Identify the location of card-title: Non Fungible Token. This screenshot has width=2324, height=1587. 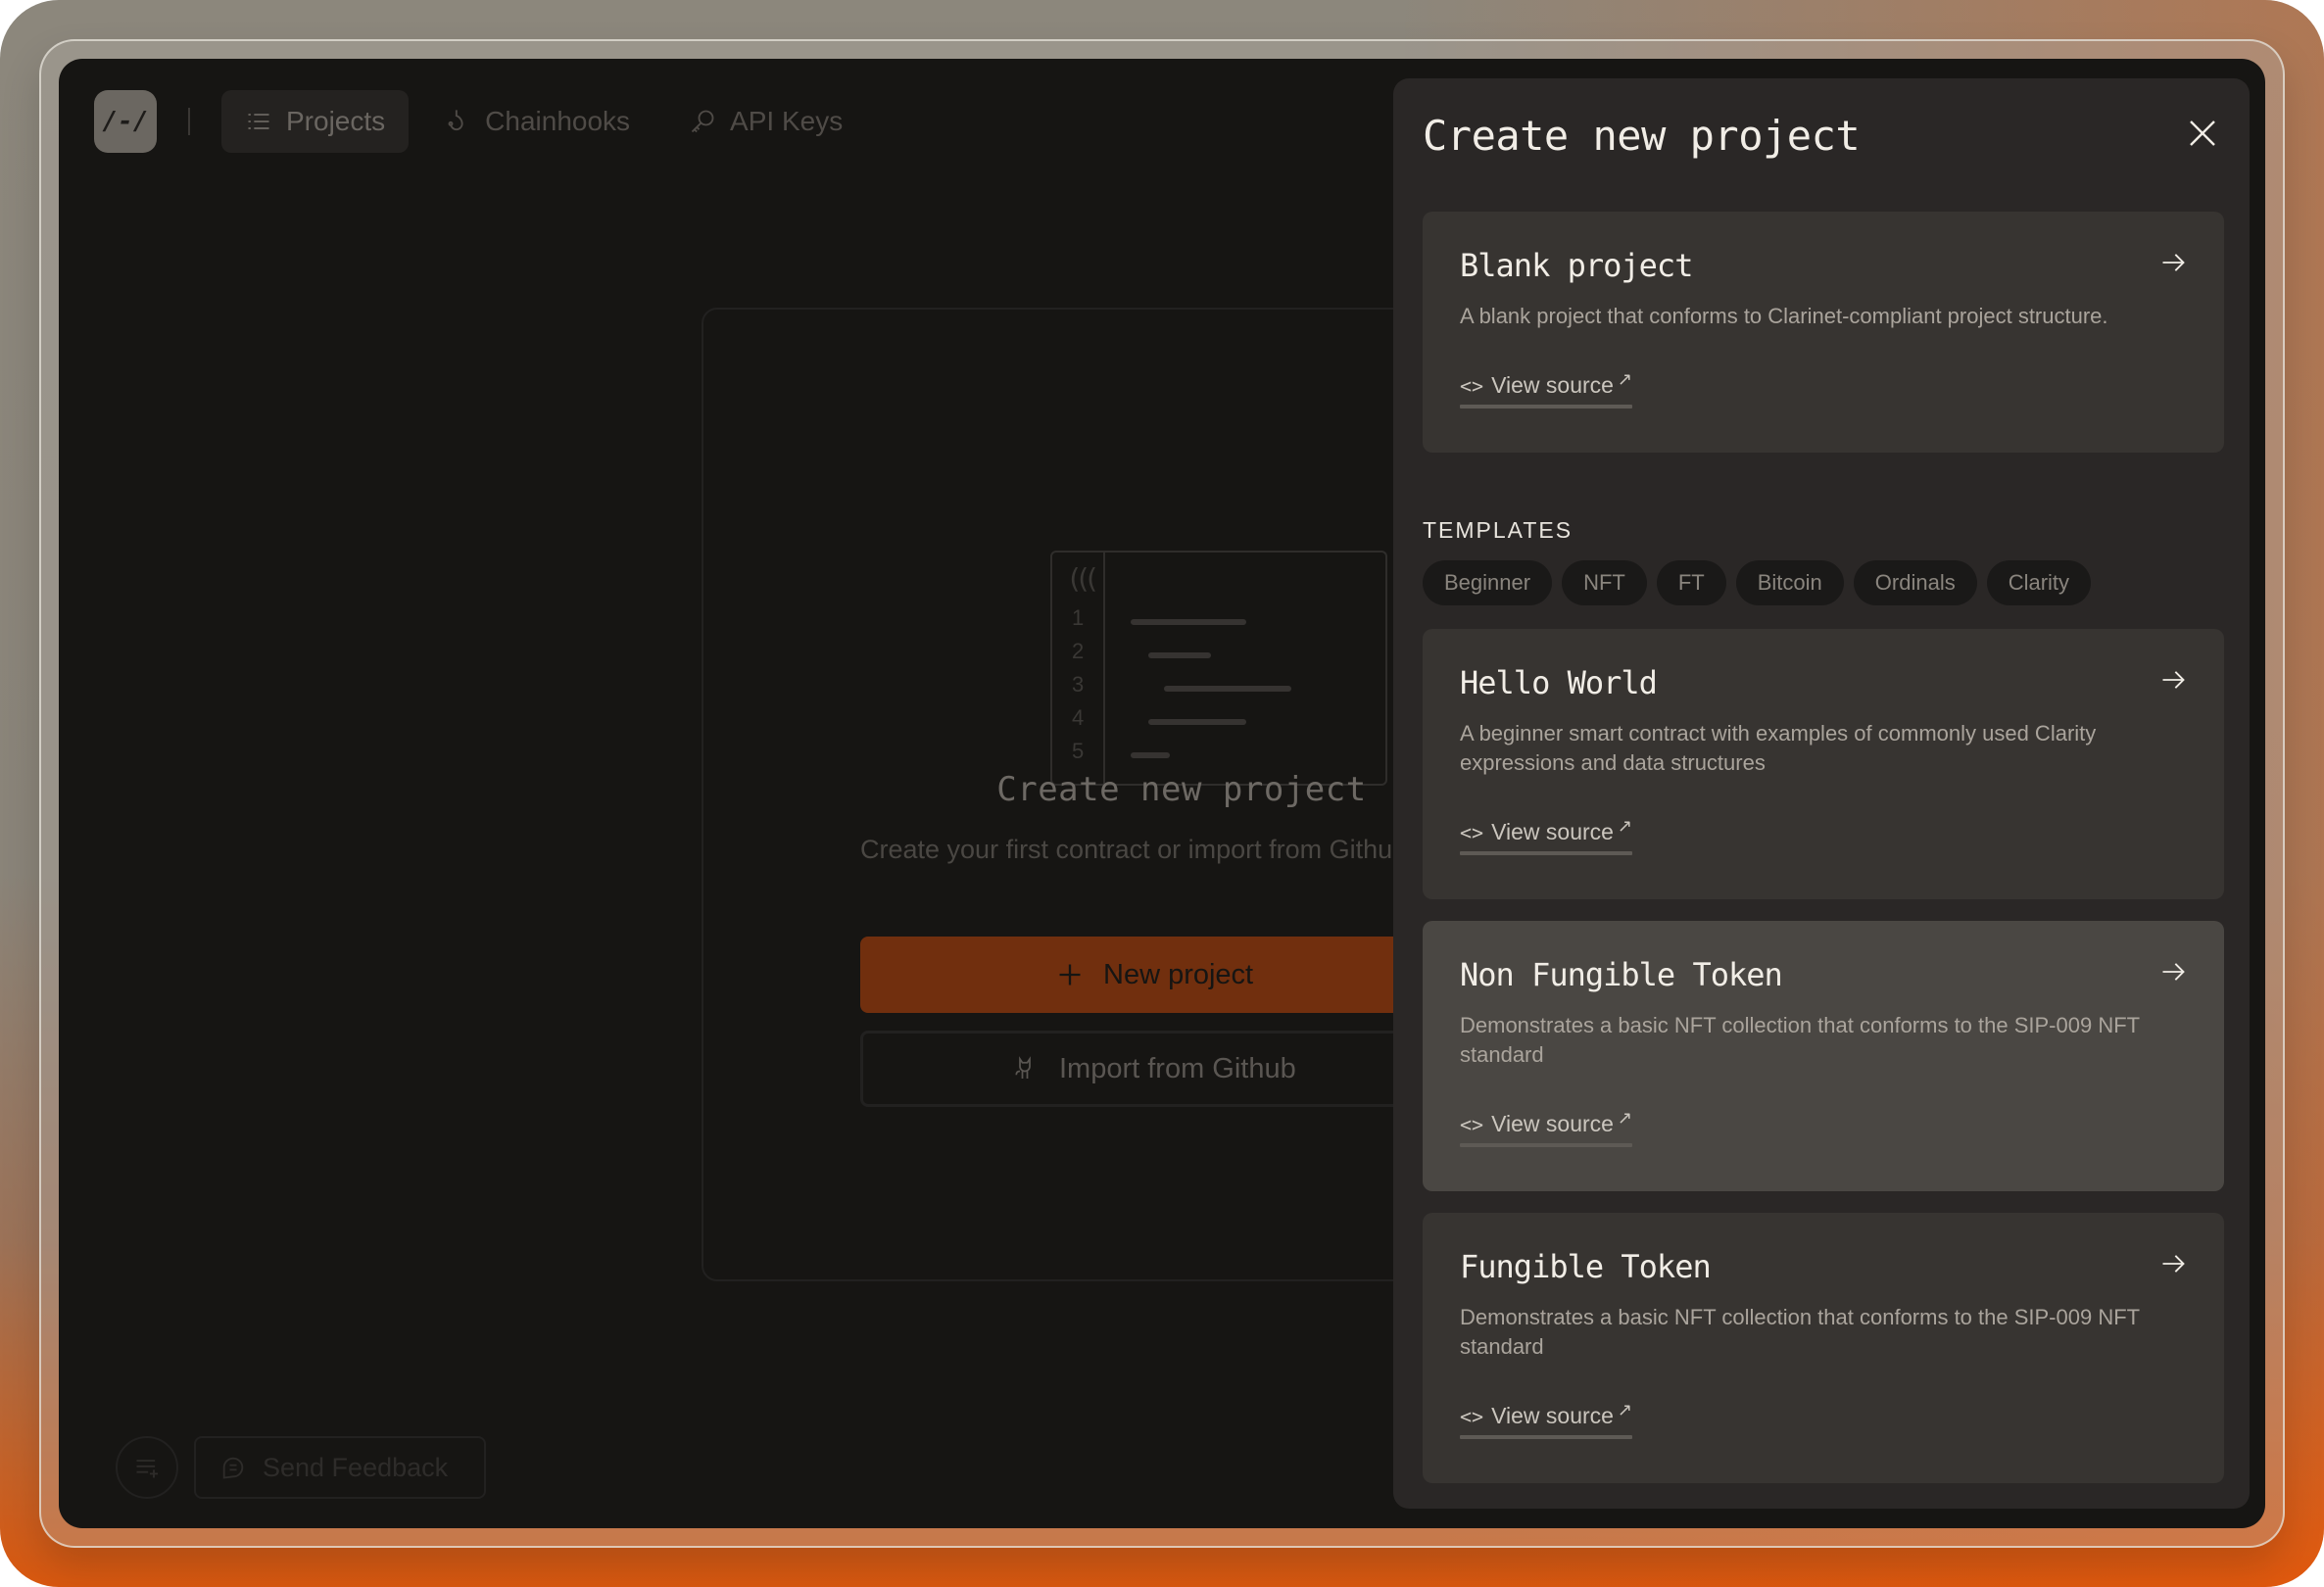
(1621, 974).